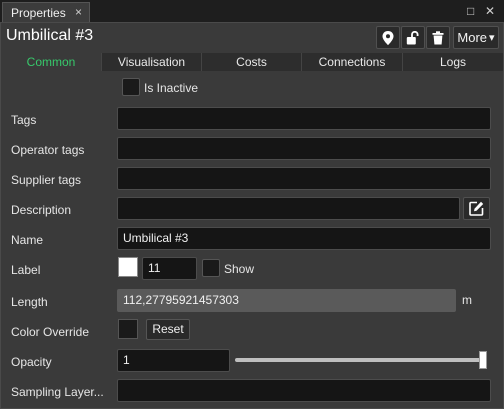 This screenshot has width=504, height=409. What do you see at coordinates (492, 38) in the screenshot?
I see `chevron-down-icon: ▾` at bounding box center [492, 38].